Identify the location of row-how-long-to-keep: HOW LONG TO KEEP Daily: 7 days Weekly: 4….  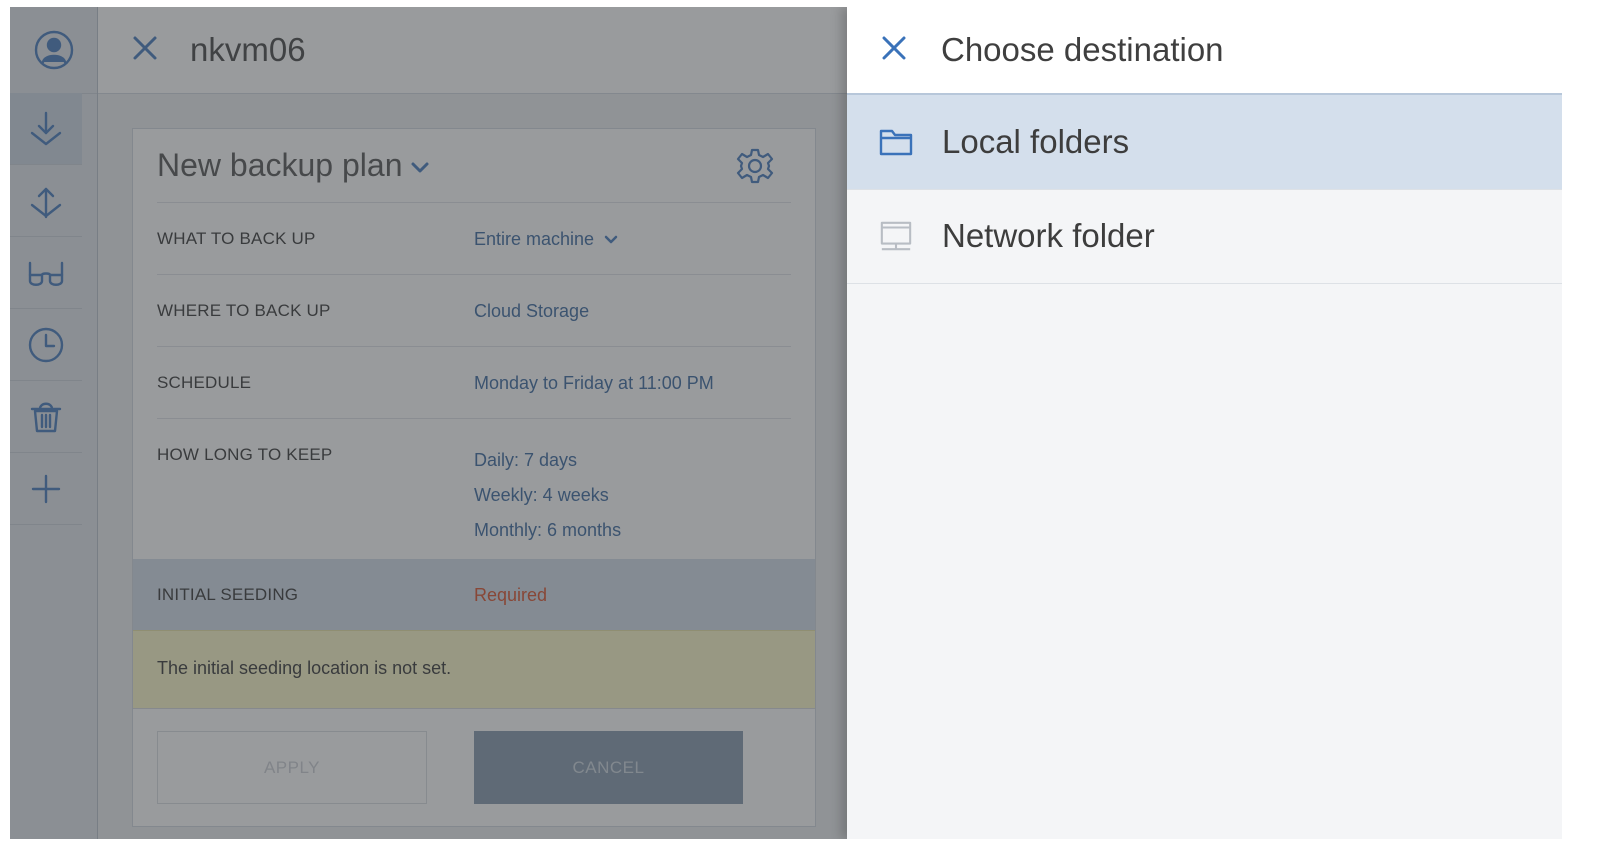
(474, 489).